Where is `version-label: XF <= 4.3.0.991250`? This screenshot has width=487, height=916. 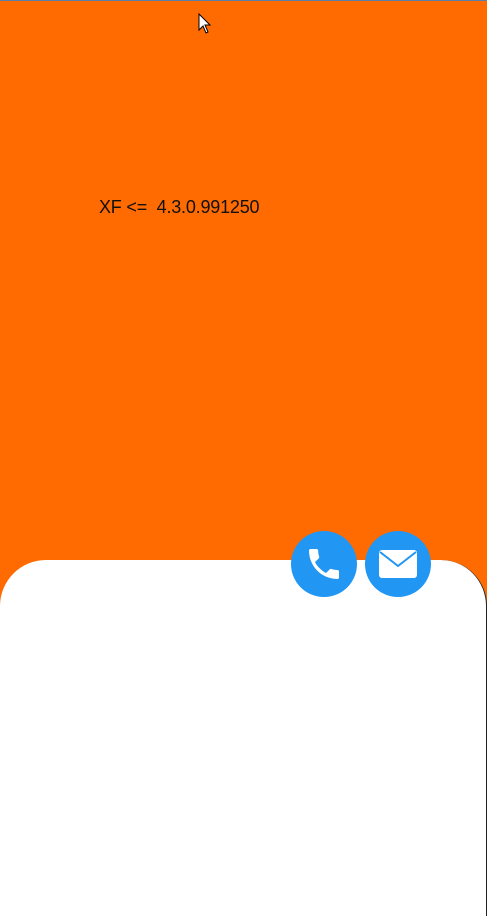
version-label: XF <= 4.3.0.991250 is located at coordinates (179, 207).